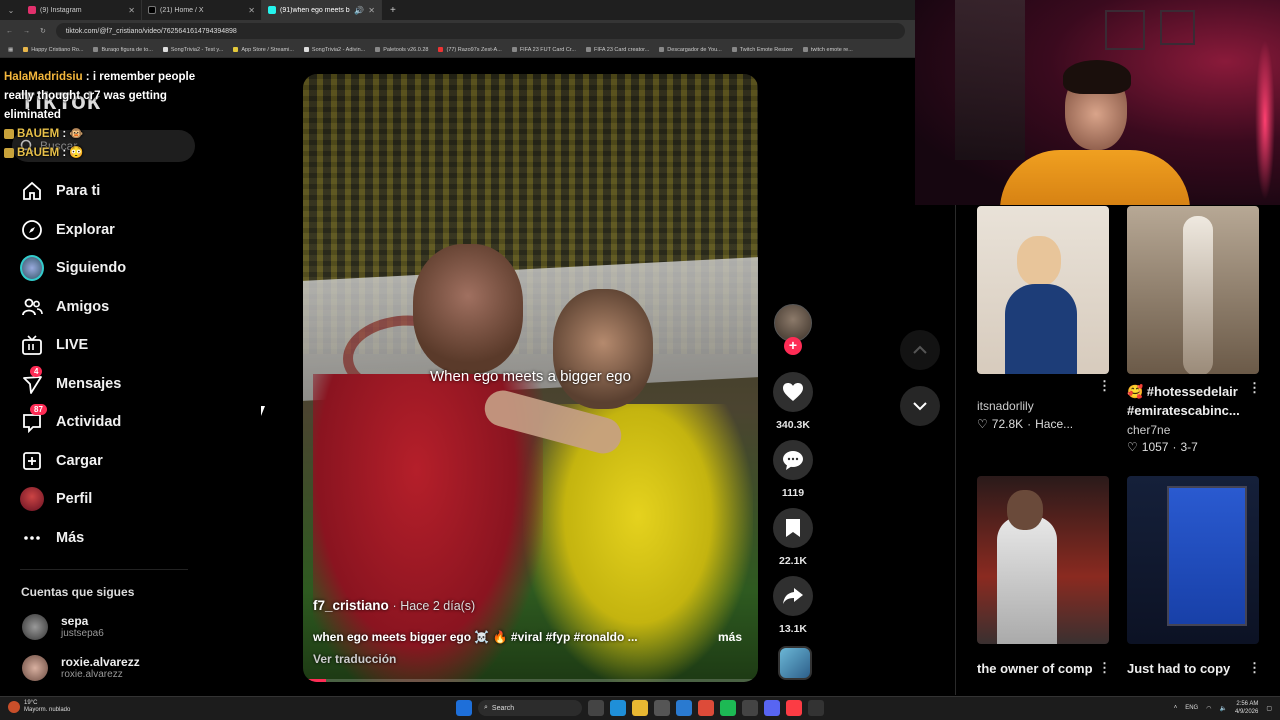 This screenshot has width=1280, height=720. What do you see at coordinates (81, 668) in the screenshot?
I see `following-account: roxie.alvarezz roxie.alvarezz` at bounding box center [81, 668].